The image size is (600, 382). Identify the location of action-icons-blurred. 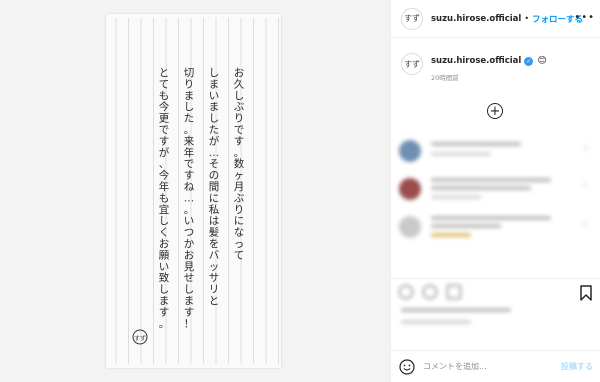
(430, 292).